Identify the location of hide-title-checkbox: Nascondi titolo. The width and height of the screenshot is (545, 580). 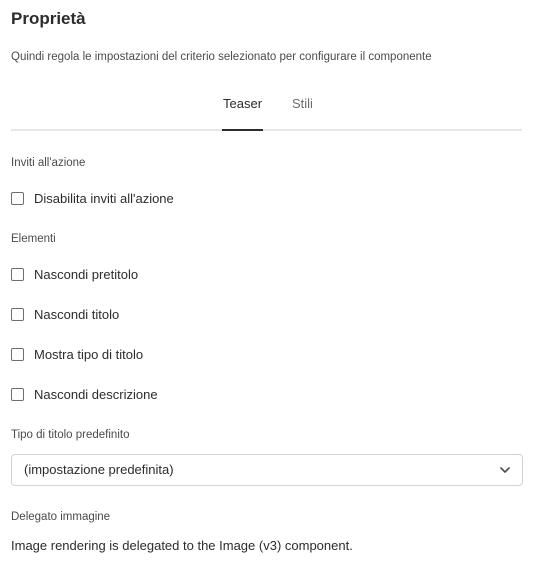
(65, 314).